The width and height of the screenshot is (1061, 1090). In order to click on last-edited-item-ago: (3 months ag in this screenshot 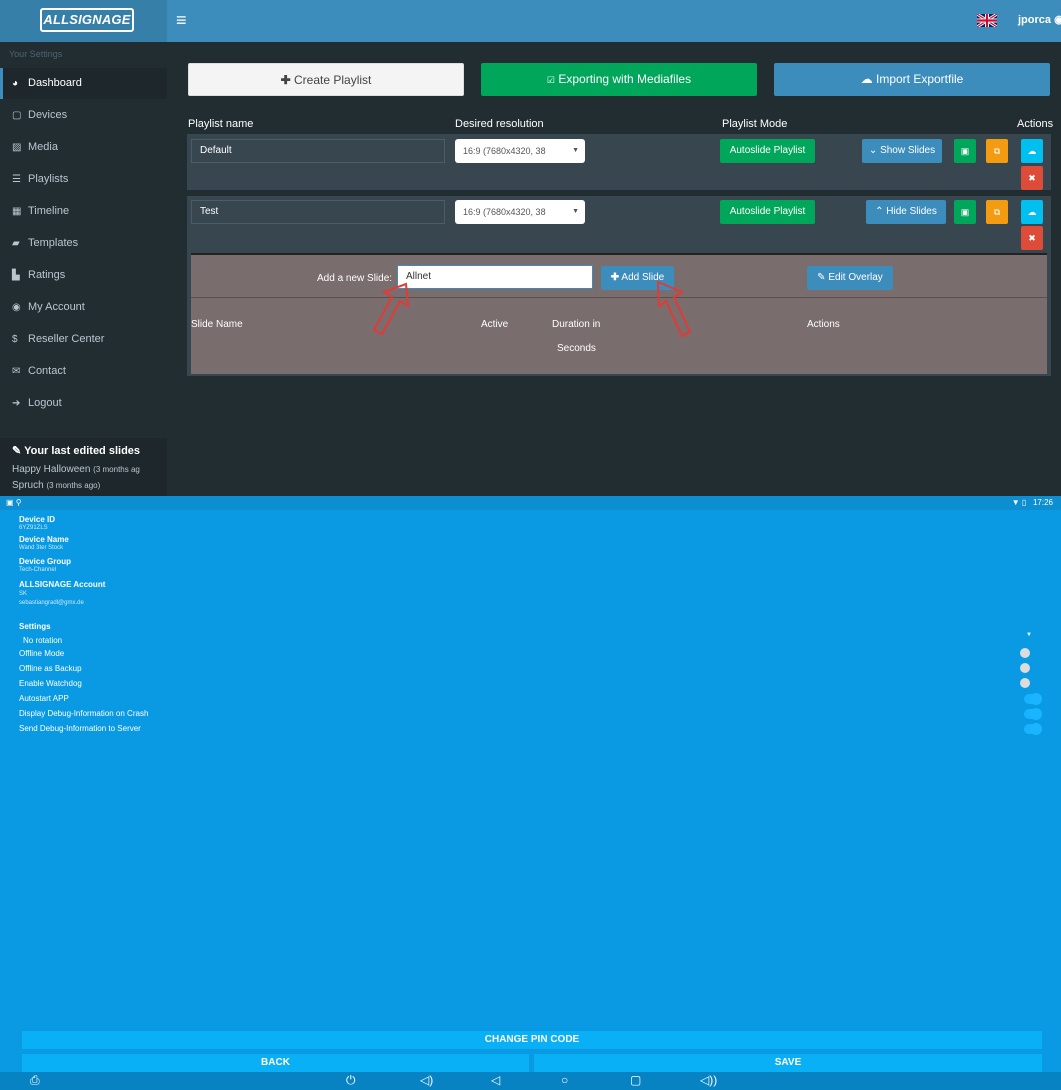, I will do `click(116, 469)`.